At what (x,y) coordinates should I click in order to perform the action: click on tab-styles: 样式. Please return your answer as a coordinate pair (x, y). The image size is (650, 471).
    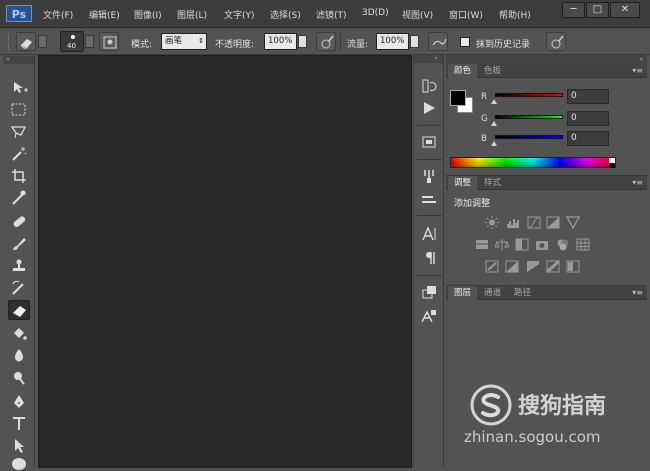
    Looking at the image, I should click on (492, 183).